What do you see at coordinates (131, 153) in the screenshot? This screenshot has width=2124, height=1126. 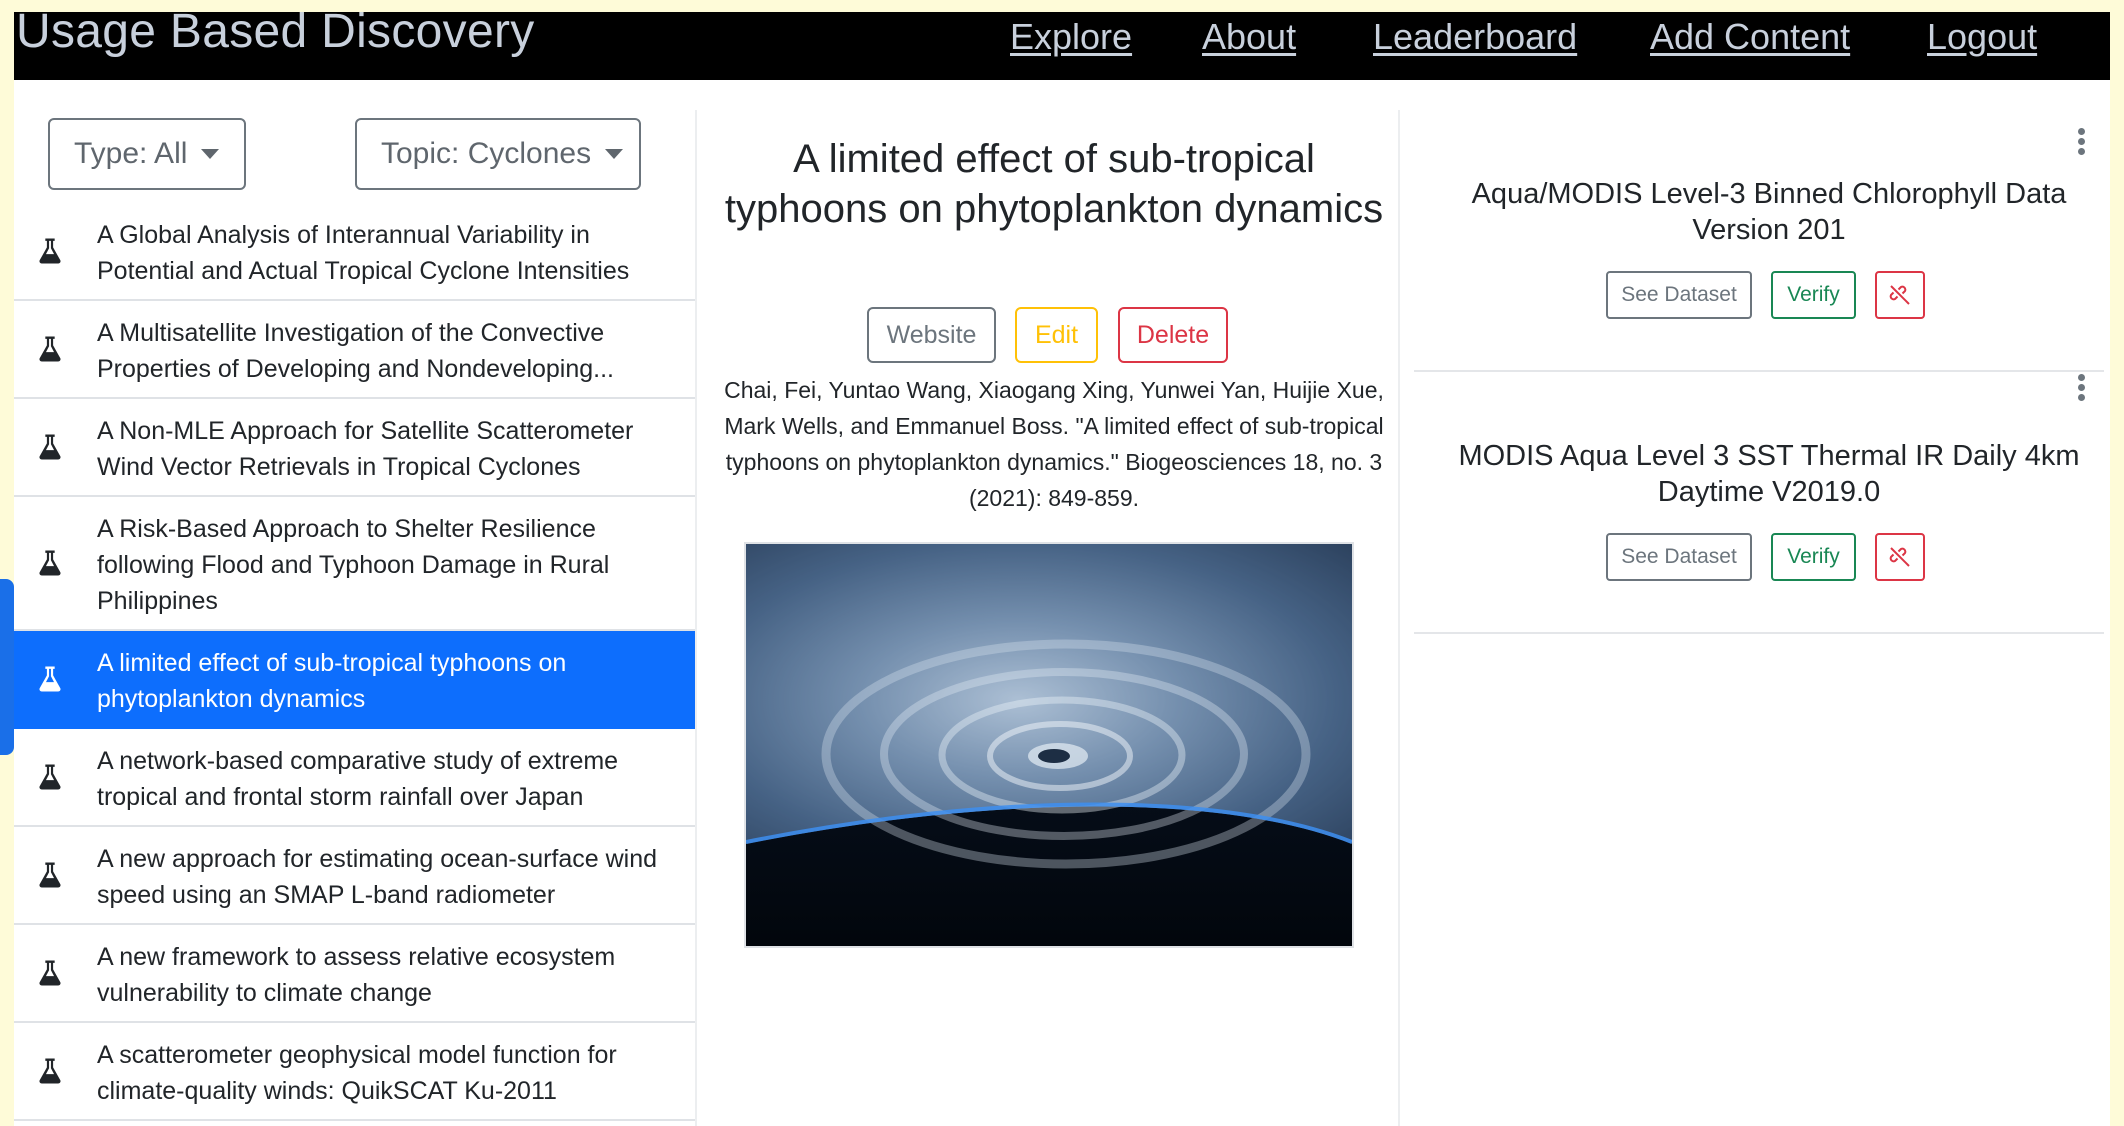 I see `type-filter-label: Type: All` at bounding box center [131, 153].